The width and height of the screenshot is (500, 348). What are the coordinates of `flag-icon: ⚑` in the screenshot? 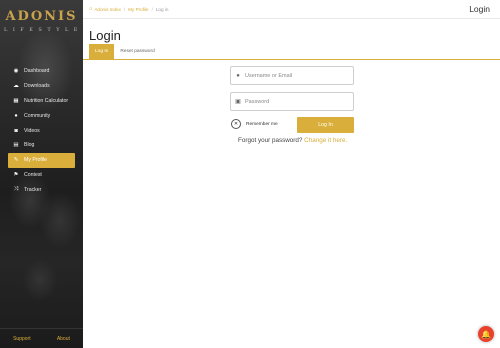 It's located at (16, 174).